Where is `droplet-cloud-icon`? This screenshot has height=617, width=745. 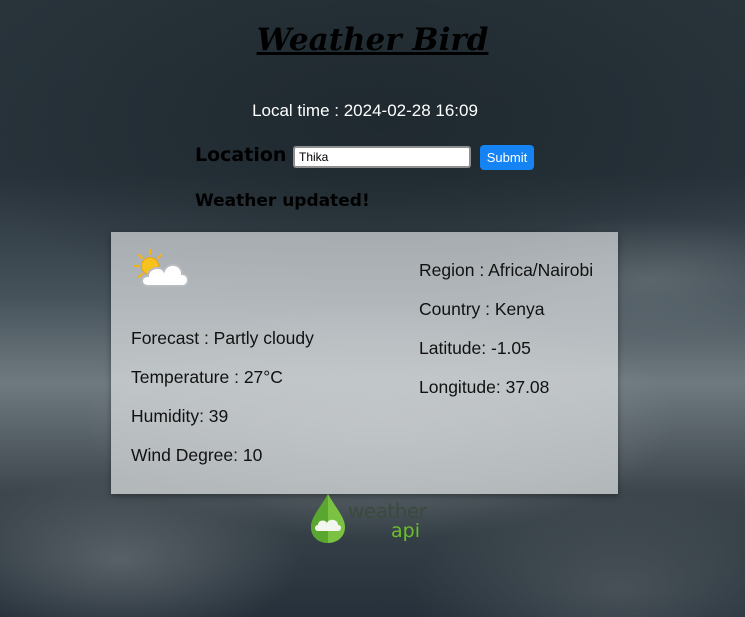 droplet-cloud-icon is located at coordinates (328, 518).